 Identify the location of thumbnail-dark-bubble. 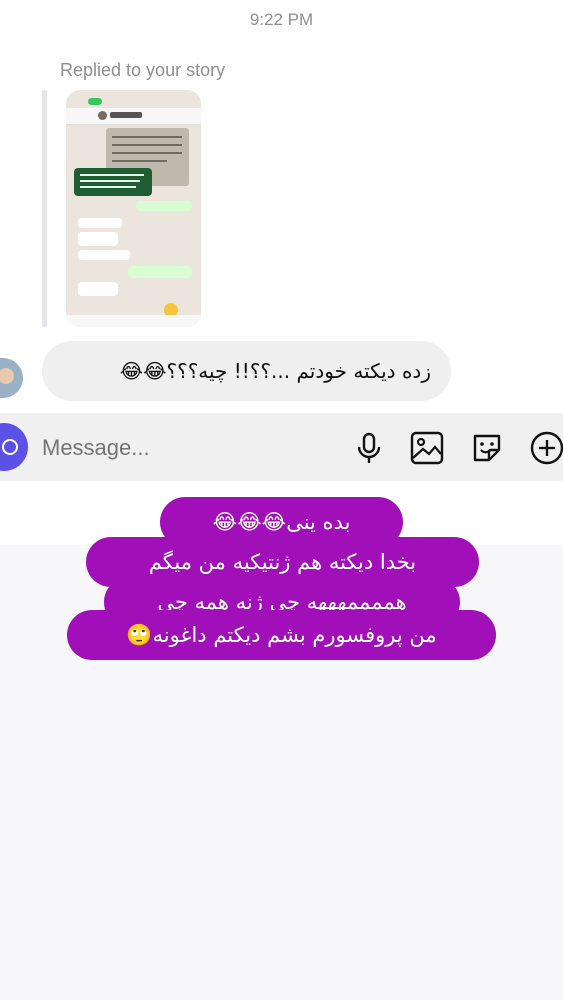
(113, 182).